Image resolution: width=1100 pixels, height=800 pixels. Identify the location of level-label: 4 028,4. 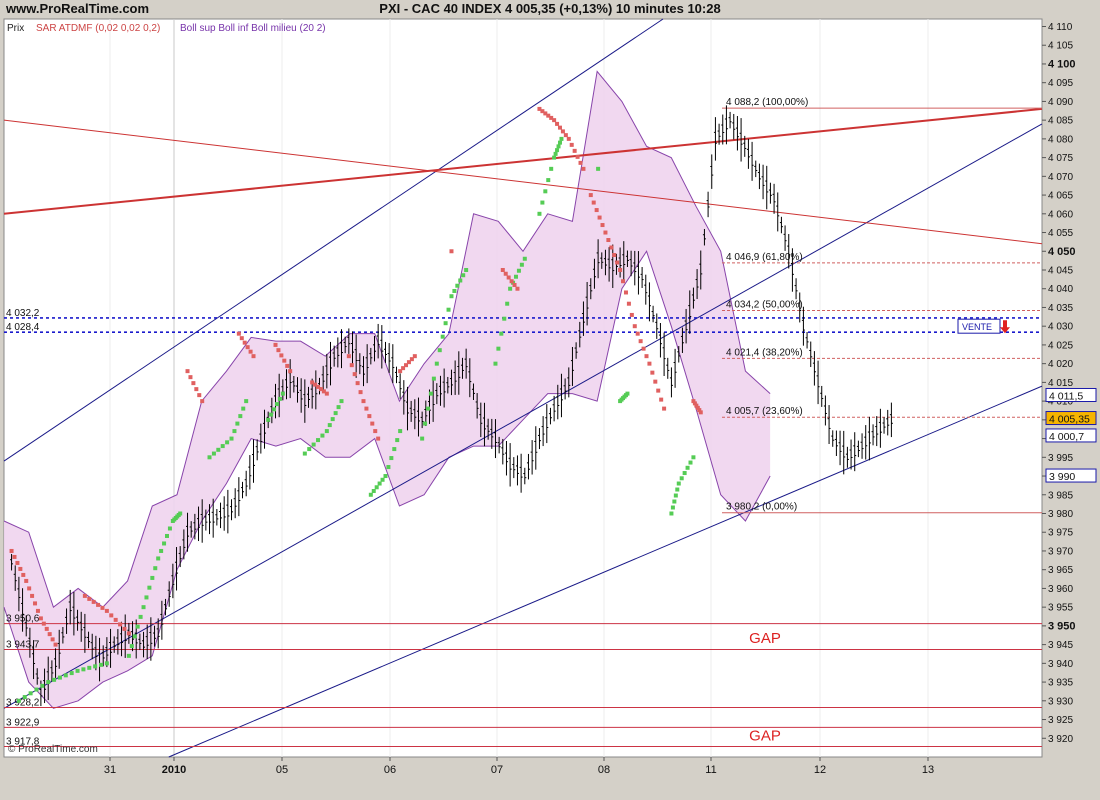
(23, 327).